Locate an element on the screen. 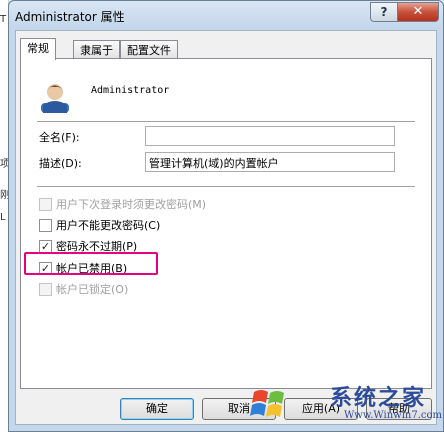 The height and width of the screenshot is (432, 444). must-change-password-checkbox: 用户下次登录时须更改密码(M) is located at coordinates (122, 204).